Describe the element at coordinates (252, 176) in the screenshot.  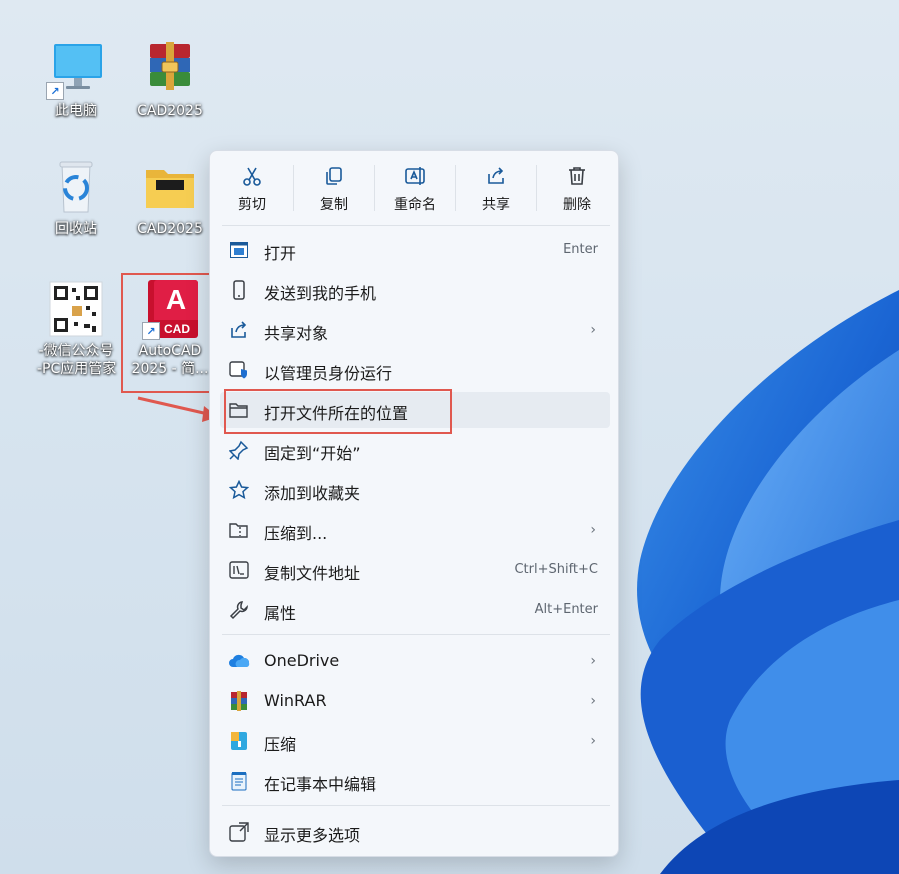
I see `cut-icon` at that location.